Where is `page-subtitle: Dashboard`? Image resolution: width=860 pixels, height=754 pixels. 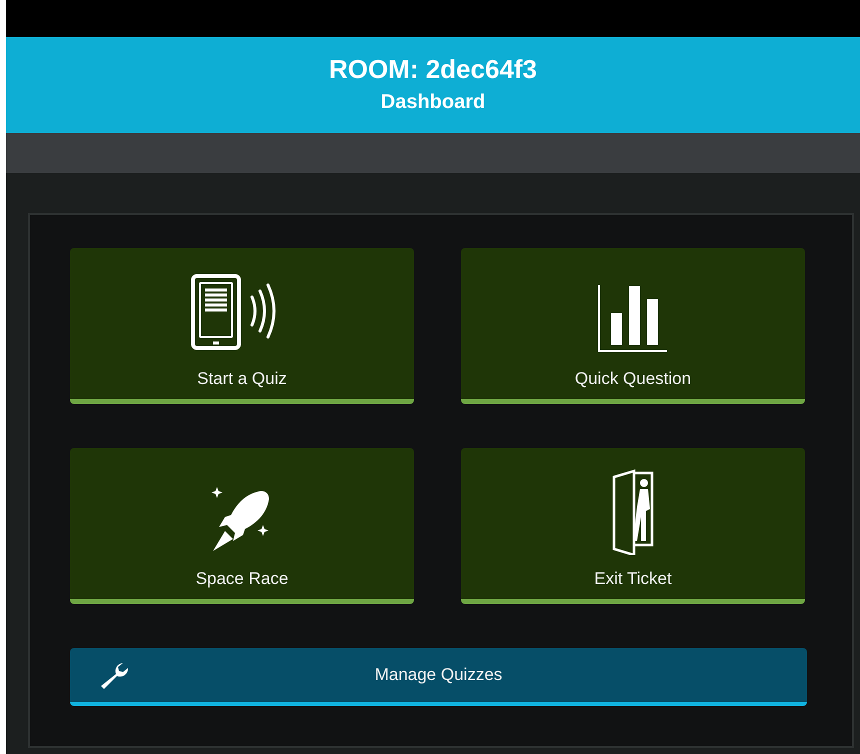 page-subtitle: Dashboard is located at coordinates (433, 102).